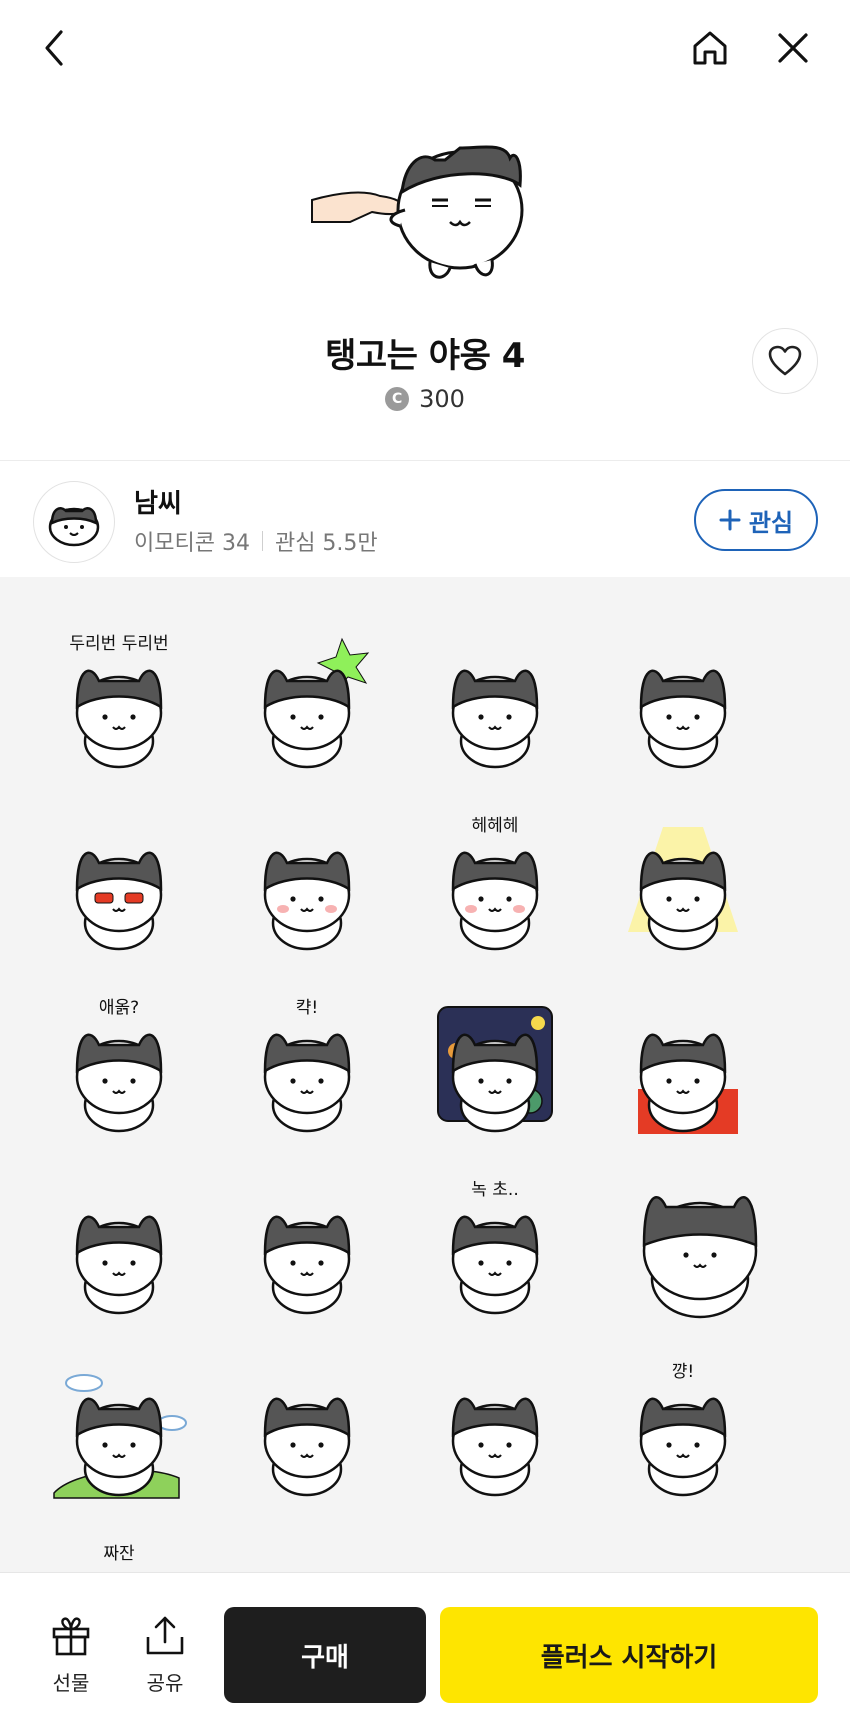  I want to click on product-title: 탱고는 야옹 4, so click(425, 356).